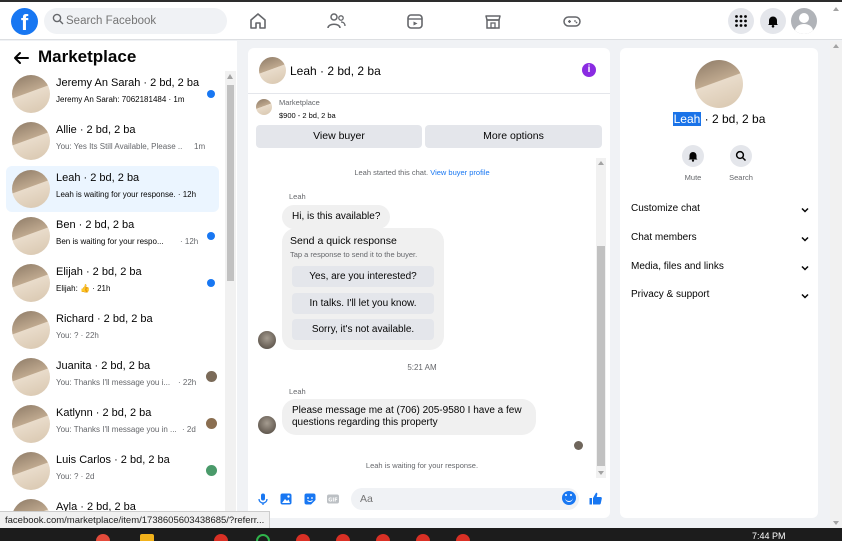 The width and height of the screenshot is (842, 541). I want to click on conversation-item: Elijah · 2 bd, 2 ba Elijah: 👍 · 21h, so click(112, 283).